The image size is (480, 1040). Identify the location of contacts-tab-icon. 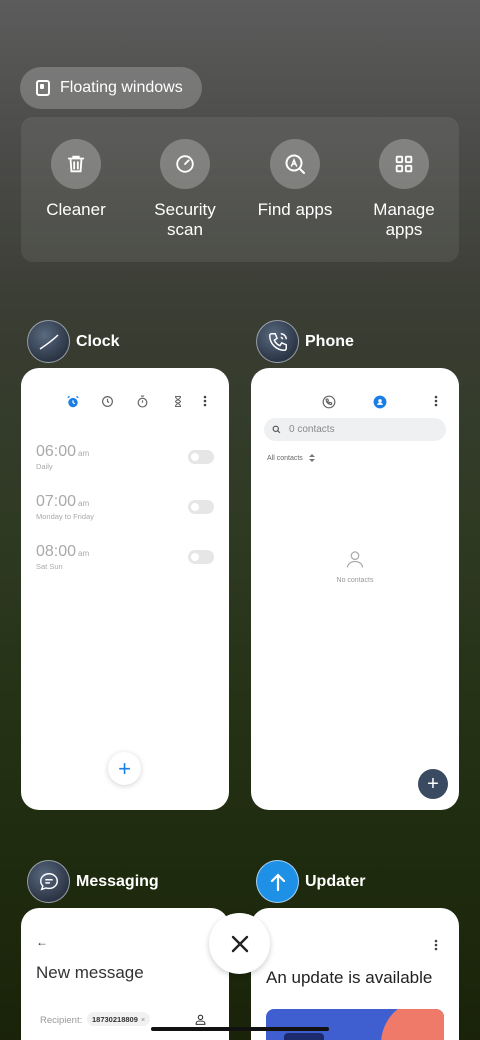
(380, 402).